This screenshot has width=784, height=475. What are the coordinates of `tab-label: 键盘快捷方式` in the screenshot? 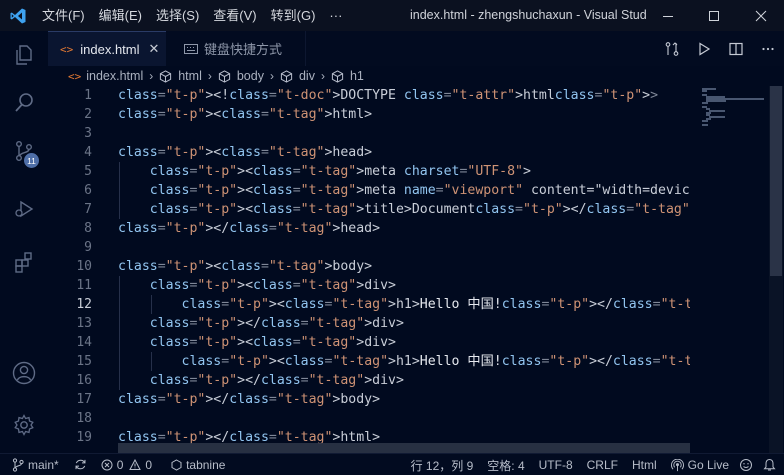 It's located at (243, 49).